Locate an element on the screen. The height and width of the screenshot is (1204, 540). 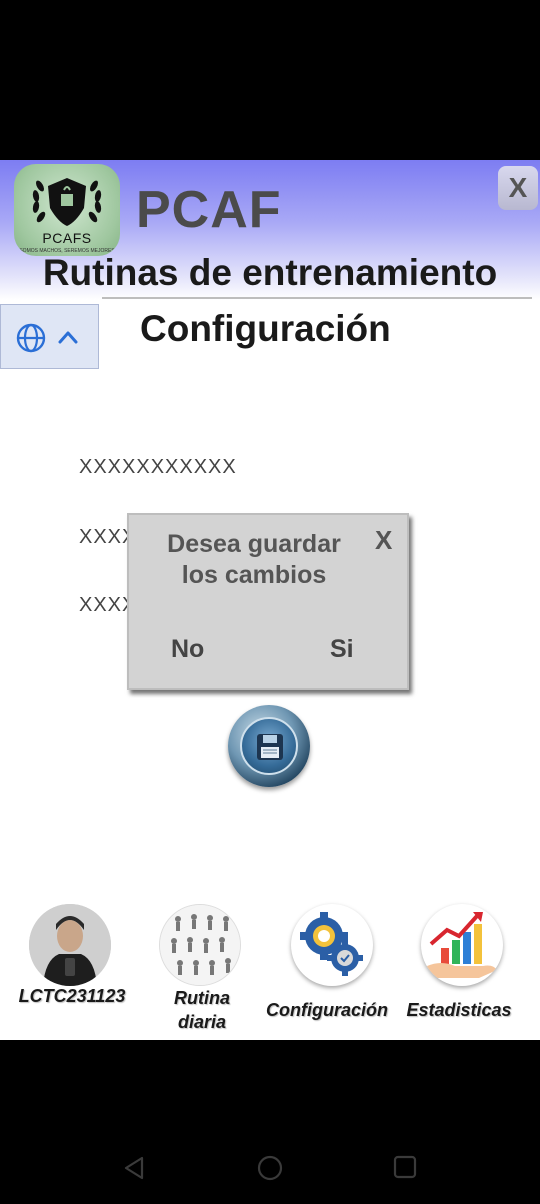
language-selector is located at coordinates (49, 336).